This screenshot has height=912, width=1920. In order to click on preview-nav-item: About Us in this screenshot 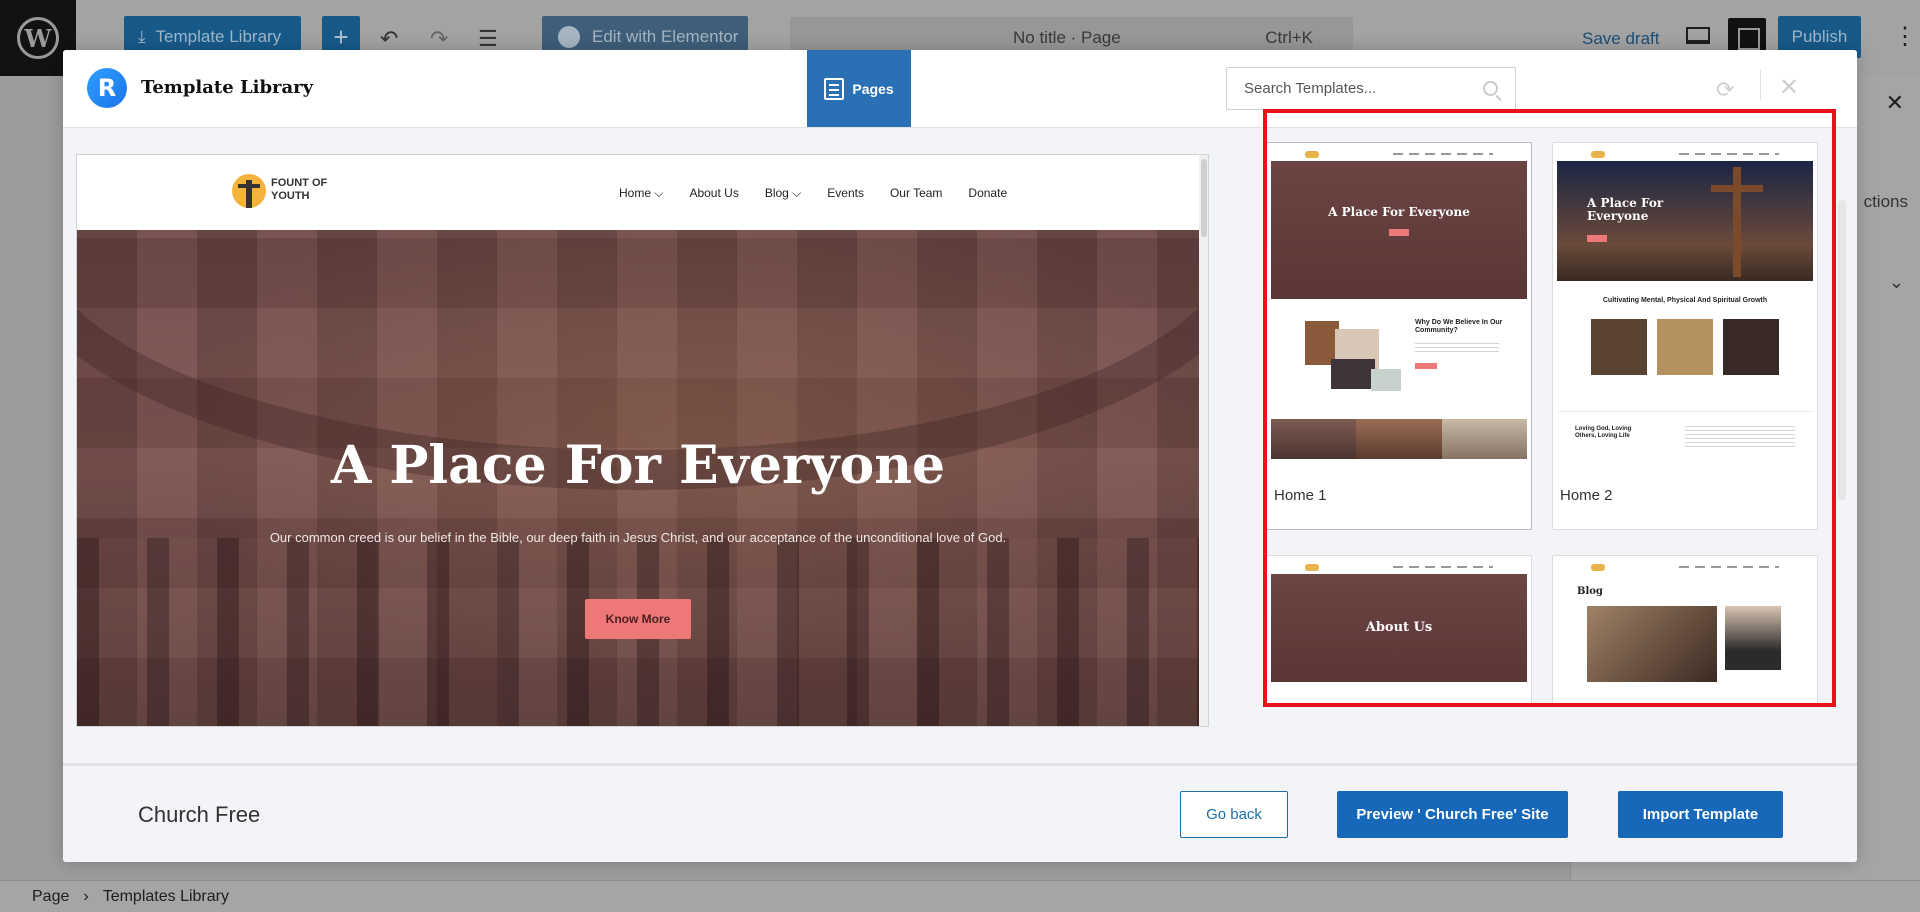, I will do `click(714, 193)`.